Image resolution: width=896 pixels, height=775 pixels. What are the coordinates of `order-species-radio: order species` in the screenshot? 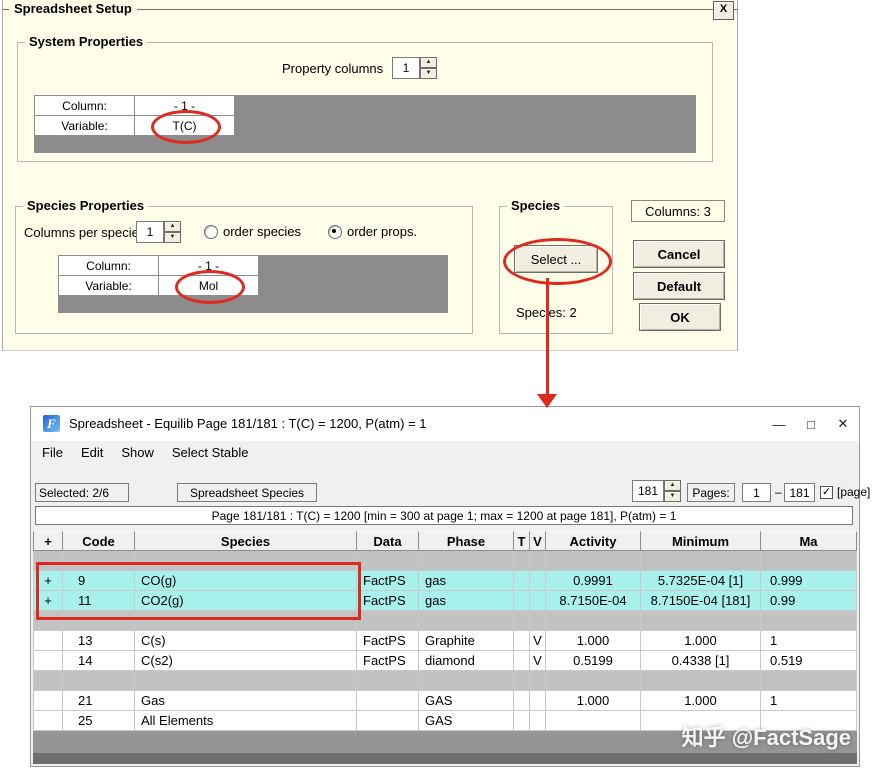 It's located at (252, 231).